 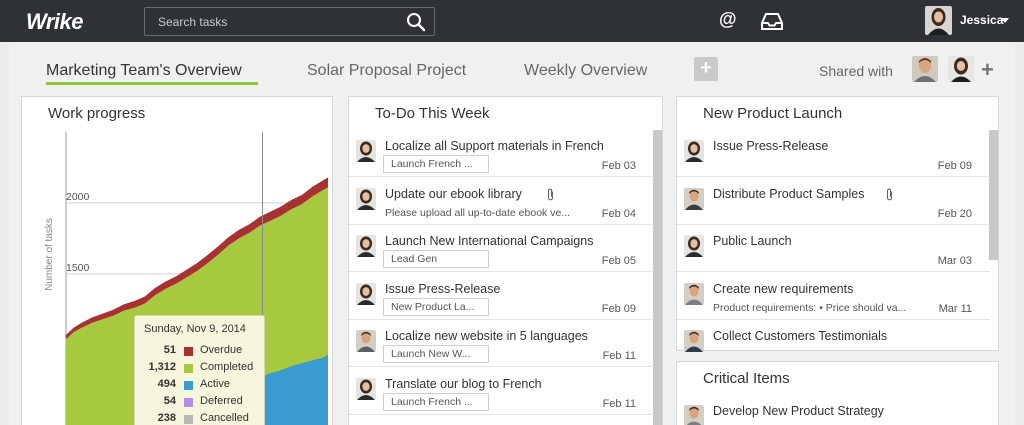 I want to click on tooltip-value: 238, so click(x=166, y=418).